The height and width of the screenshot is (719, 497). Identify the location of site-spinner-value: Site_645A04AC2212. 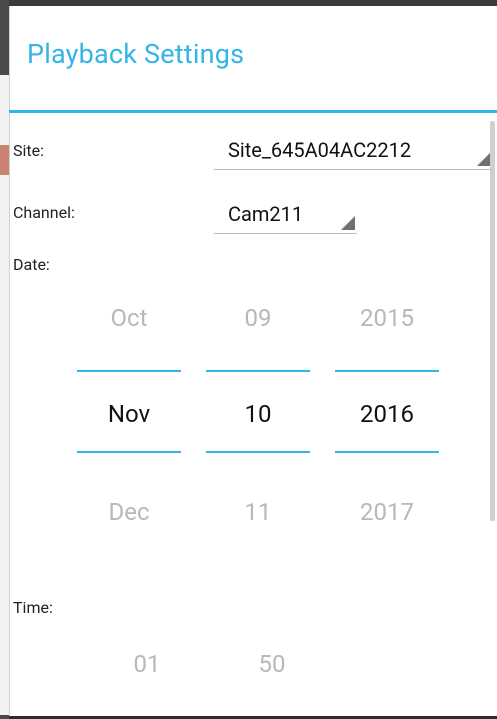
(320, 150).